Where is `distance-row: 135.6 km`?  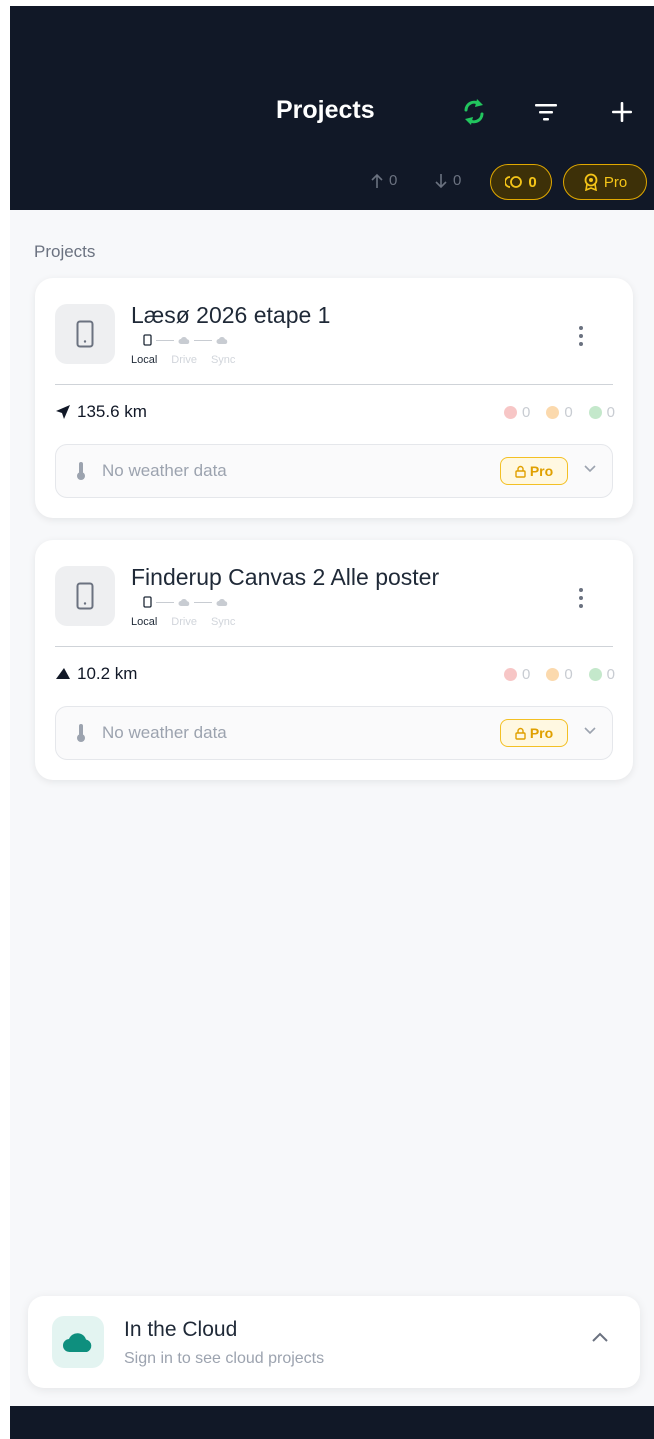 distance-row: 135.6 km is located at coordinates (101, 412).